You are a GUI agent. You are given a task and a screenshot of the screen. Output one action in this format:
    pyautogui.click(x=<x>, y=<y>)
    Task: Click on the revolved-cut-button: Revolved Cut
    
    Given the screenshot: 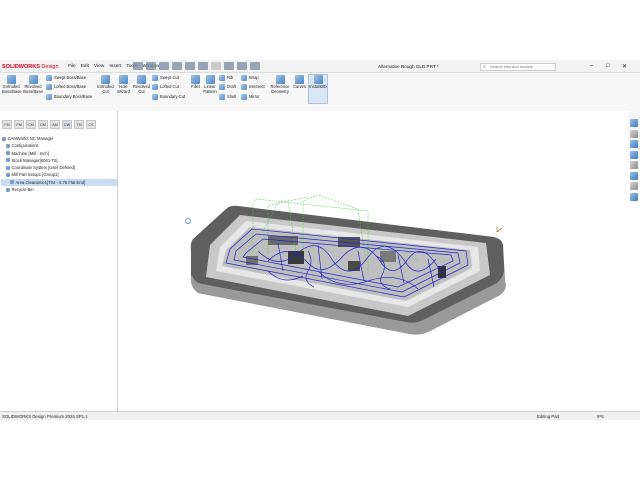 What is the action you would take?
    pyautogui.click(x=141, y=84)
    